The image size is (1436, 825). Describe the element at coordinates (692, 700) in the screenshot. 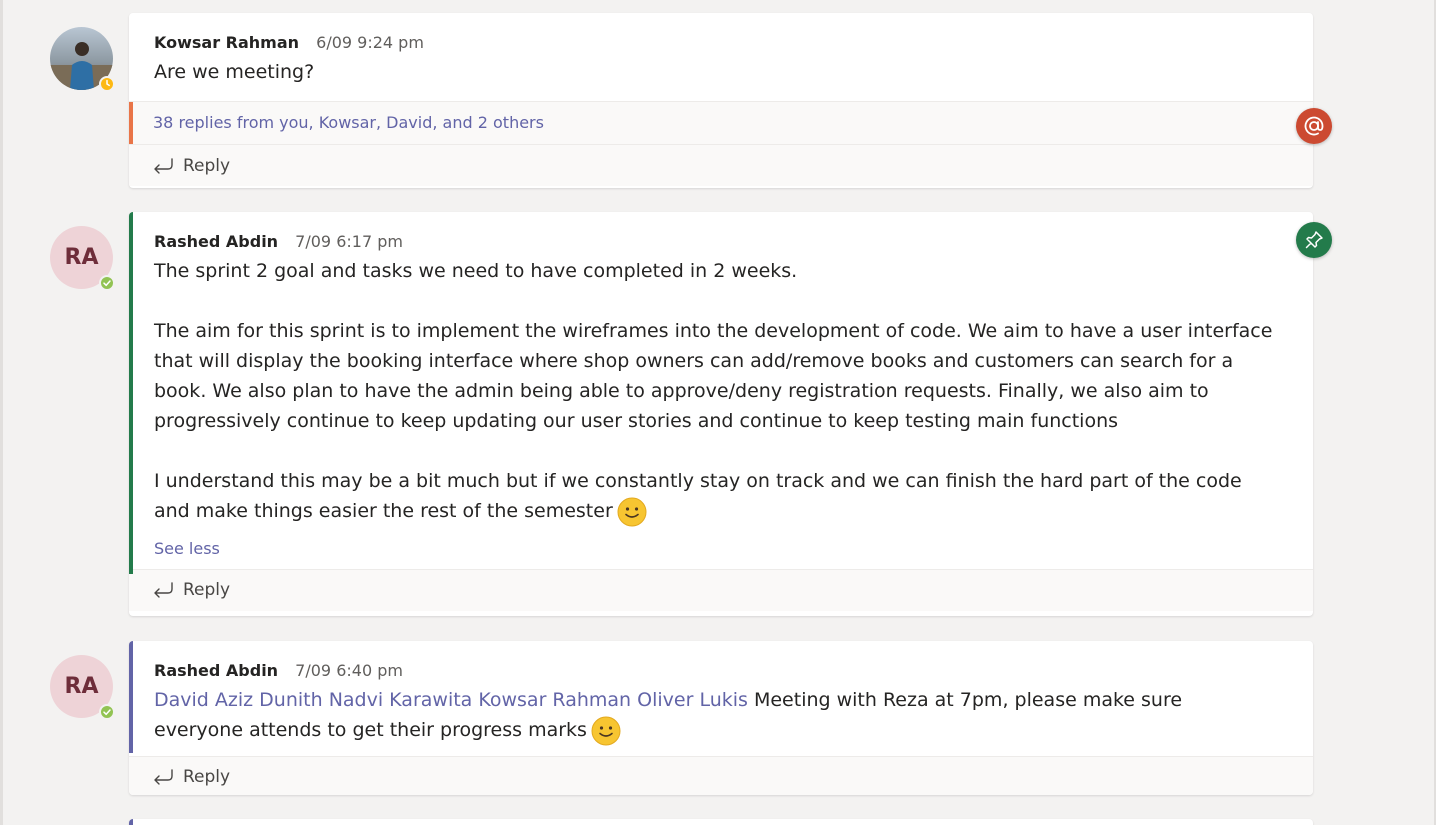

I see `mention-oliver-lukis: Oliver Lukis` at that location.